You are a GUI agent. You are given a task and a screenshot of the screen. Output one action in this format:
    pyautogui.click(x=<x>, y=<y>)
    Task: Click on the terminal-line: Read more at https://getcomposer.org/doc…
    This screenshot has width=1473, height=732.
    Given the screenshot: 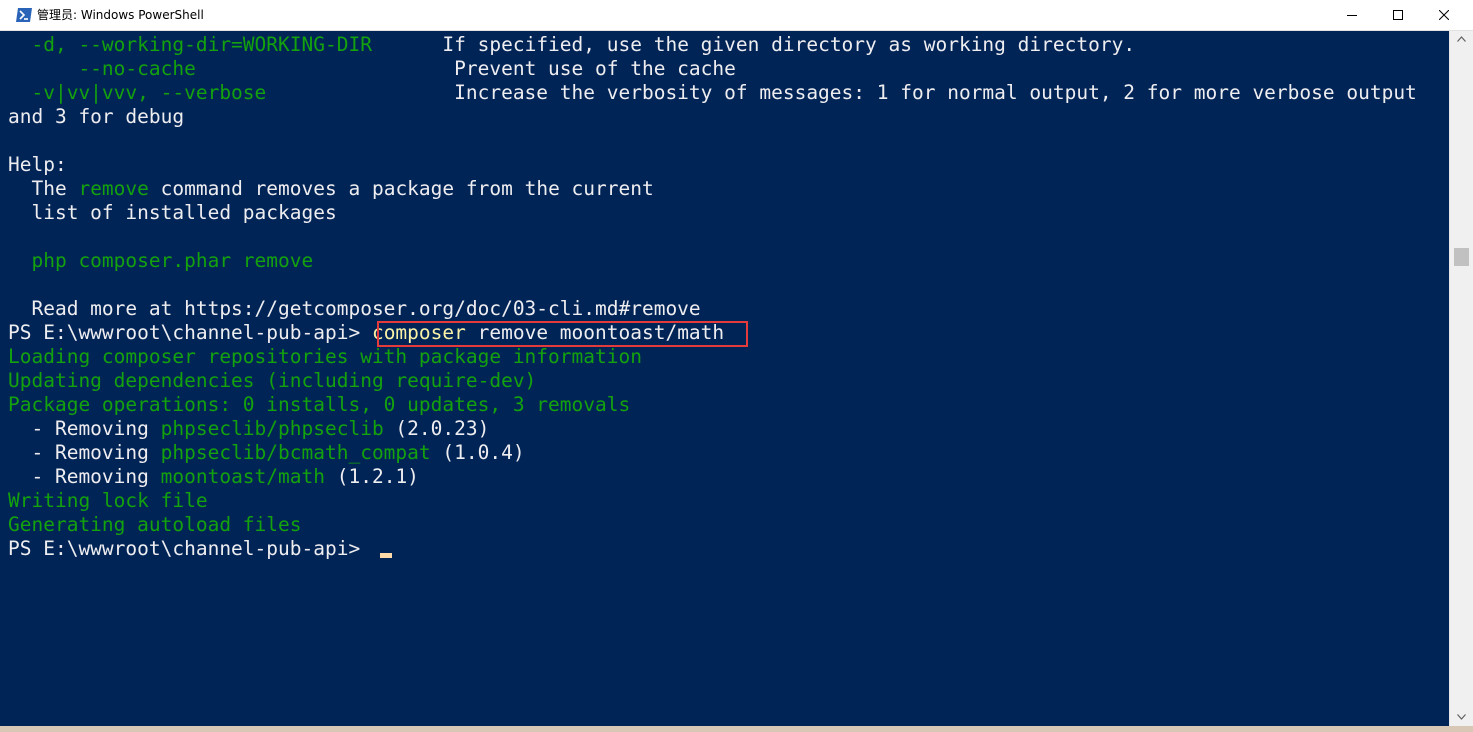 What is the action you would take?
    pyautogui.click(x=354, y=309)
    